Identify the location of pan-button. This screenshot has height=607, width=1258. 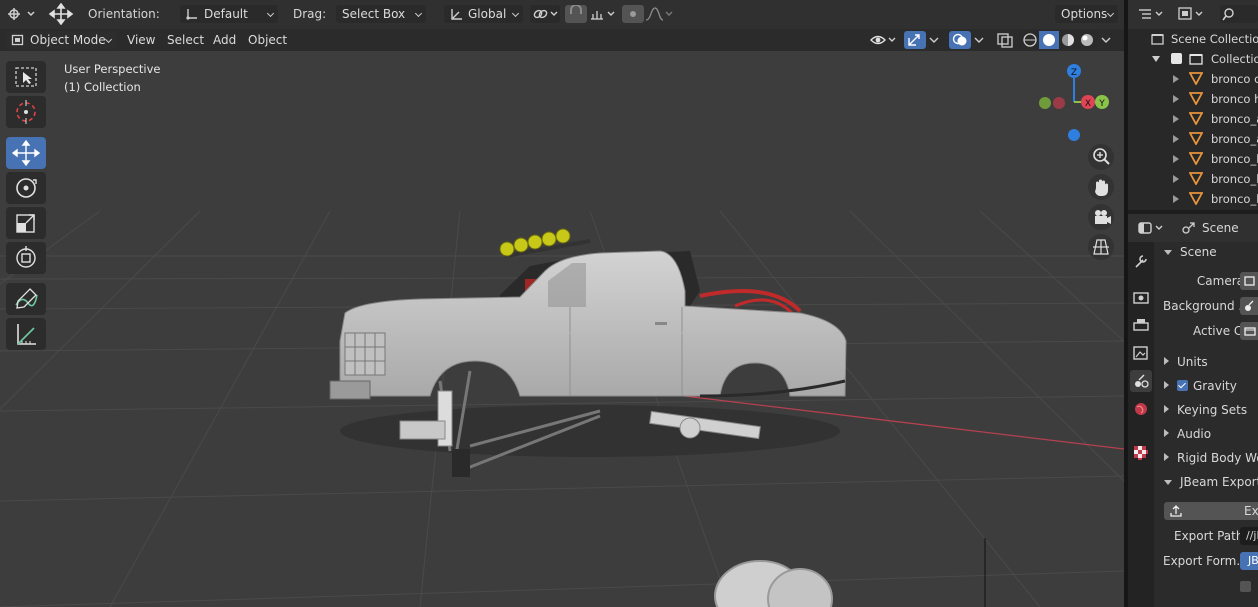
(1101, 187).